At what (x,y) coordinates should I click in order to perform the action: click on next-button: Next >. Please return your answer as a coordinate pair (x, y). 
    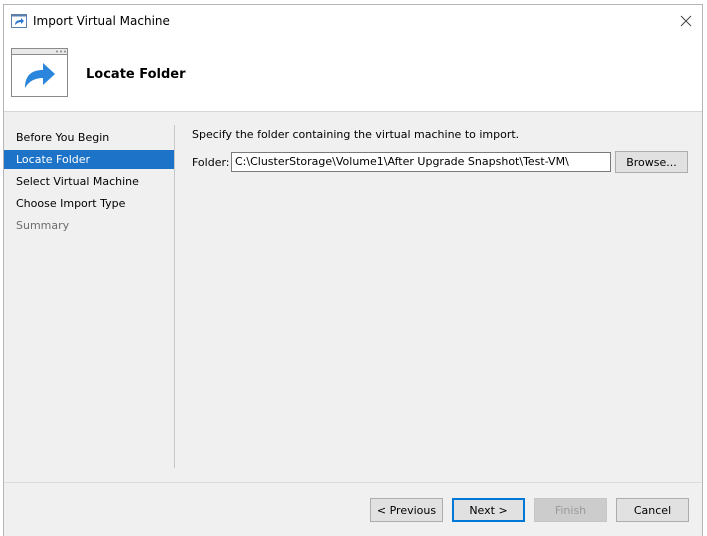
    Looking at the image, I should click on (488, 510).